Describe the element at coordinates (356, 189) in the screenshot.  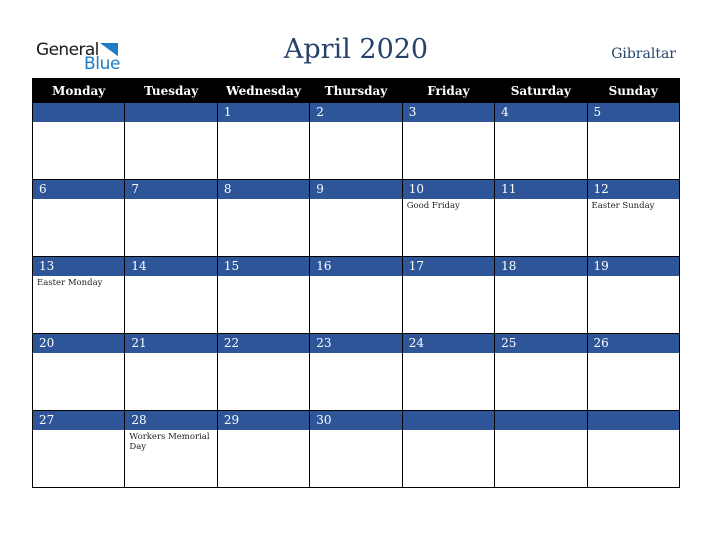
I see `day-number: 9` at that location.